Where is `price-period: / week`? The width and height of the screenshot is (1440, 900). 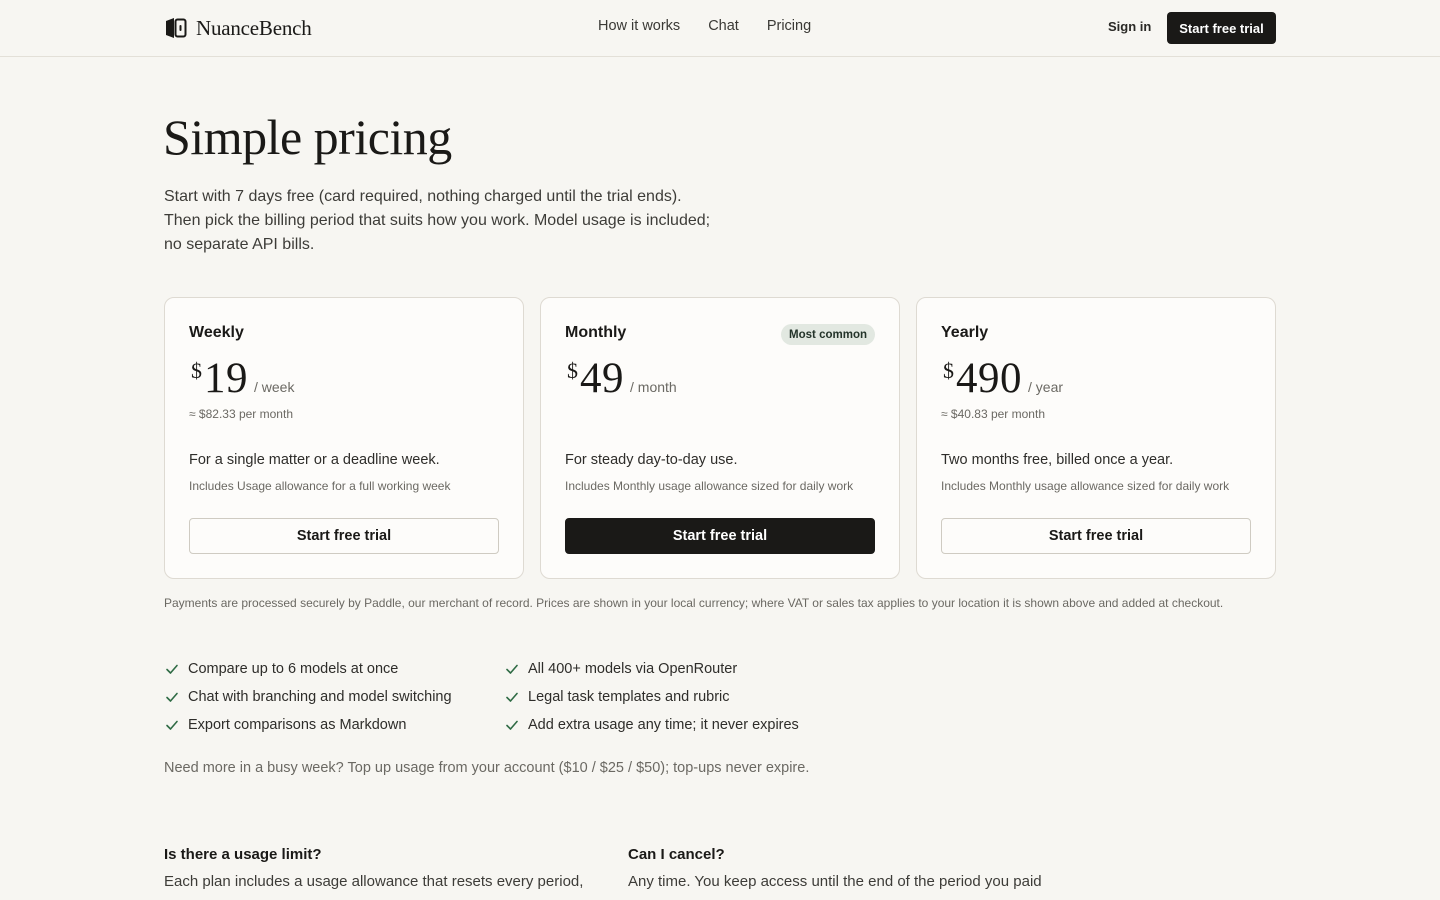
price-period: / week is located at coordinates (274, 387).